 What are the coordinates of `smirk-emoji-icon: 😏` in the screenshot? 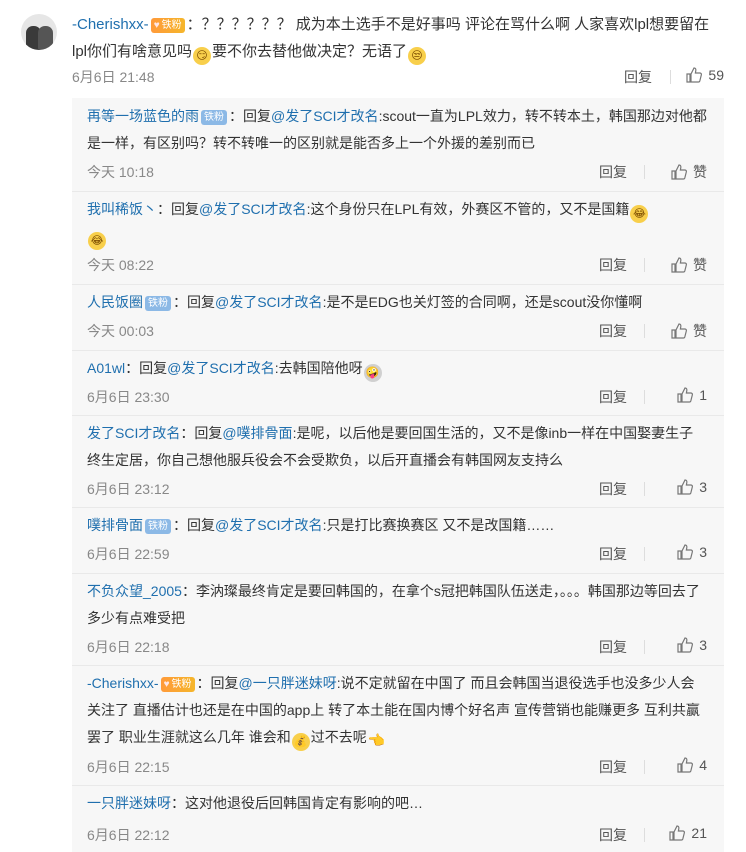 It's located at (202, 56).